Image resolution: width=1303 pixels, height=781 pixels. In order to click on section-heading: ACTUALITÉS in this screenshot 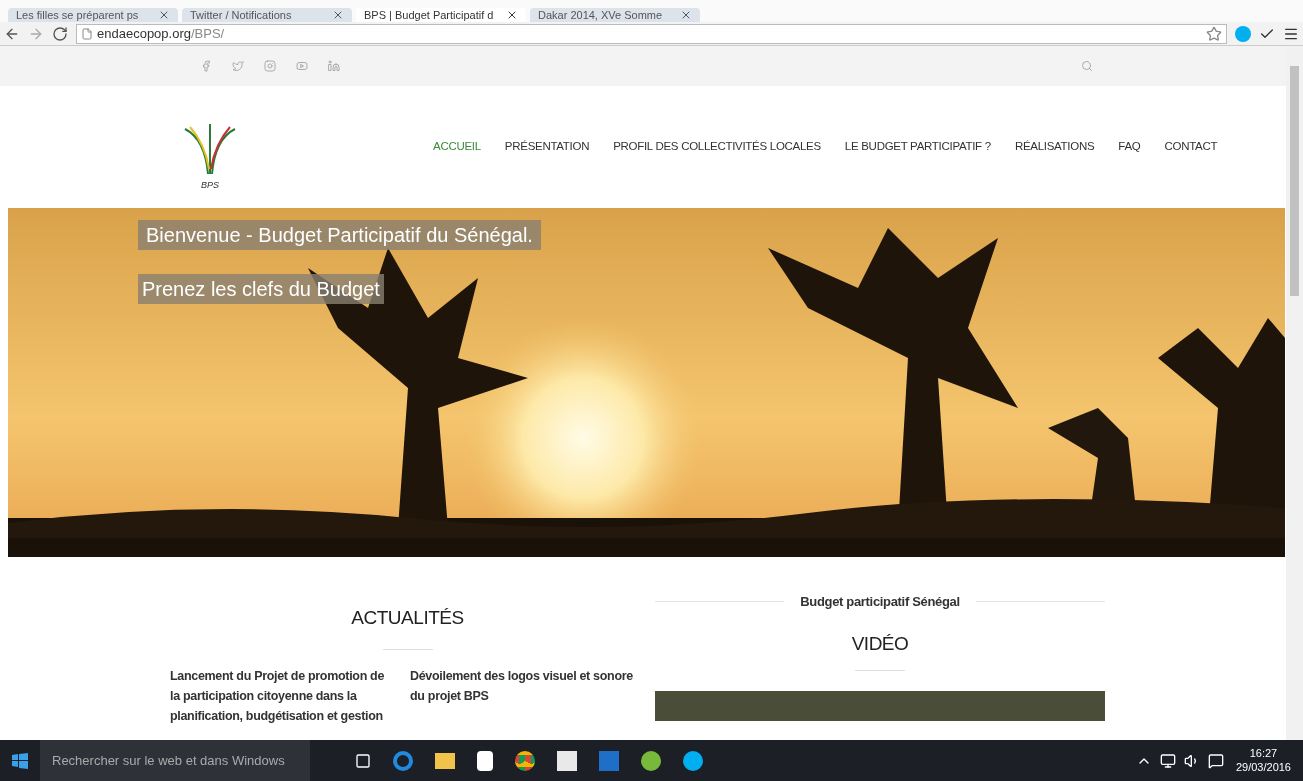, I will do `click(407, 618)`.